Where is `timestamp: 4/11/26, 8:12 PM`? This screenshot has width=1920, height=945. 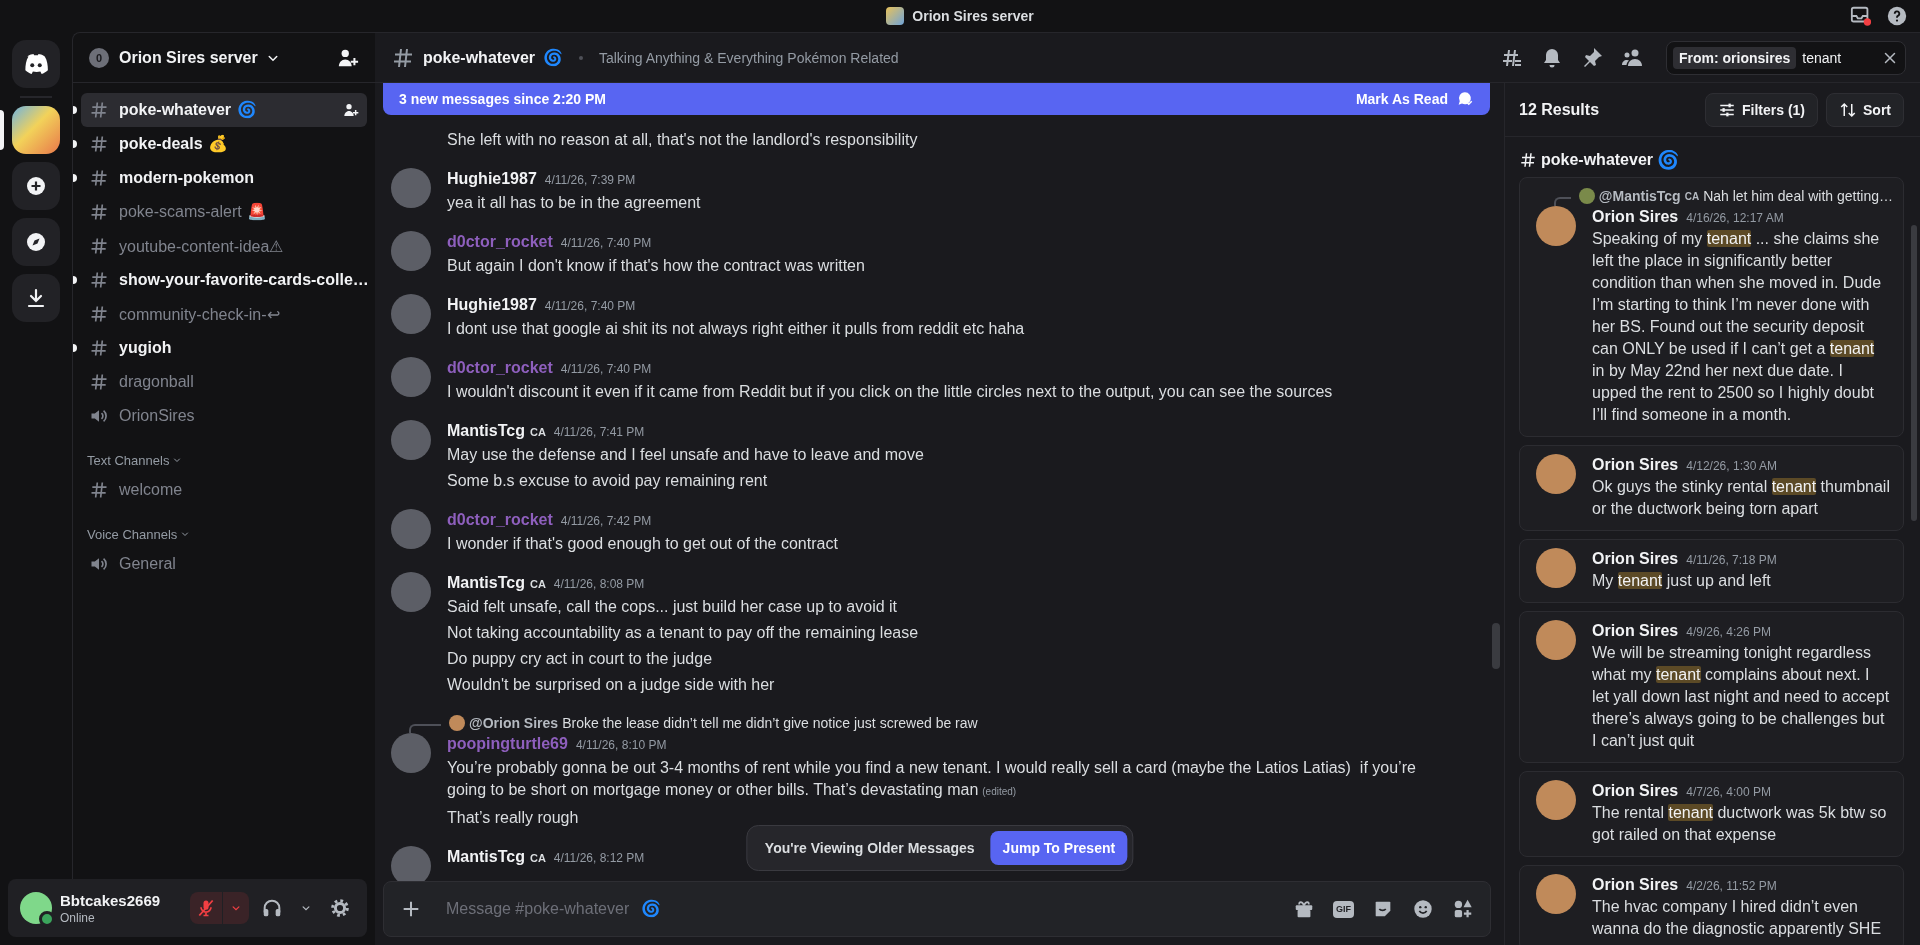 timestamp: 4/11/26, 8:12 PM is located at coordinates (599, 858).